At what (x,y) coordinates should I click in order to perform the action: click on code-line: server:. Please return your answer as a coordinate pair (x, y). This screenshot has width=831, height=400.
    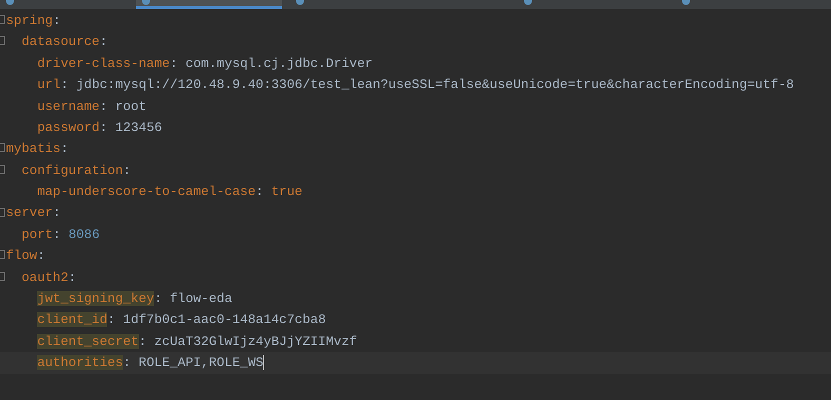
    Looking at the image, I should click on (33, 213).